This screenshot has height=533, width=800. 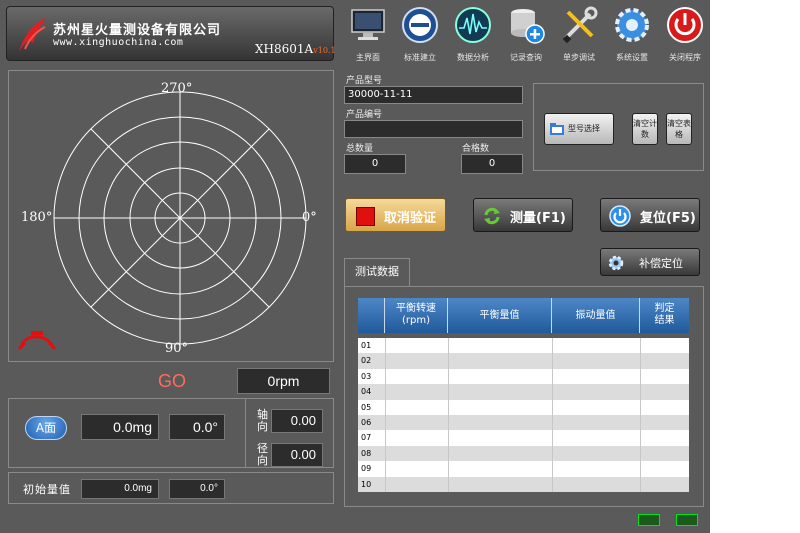 What do you see at coordinates (476, 149) in the screenshot?
I see `pass-count-label: 合格数` at bounding box center [476, 149].